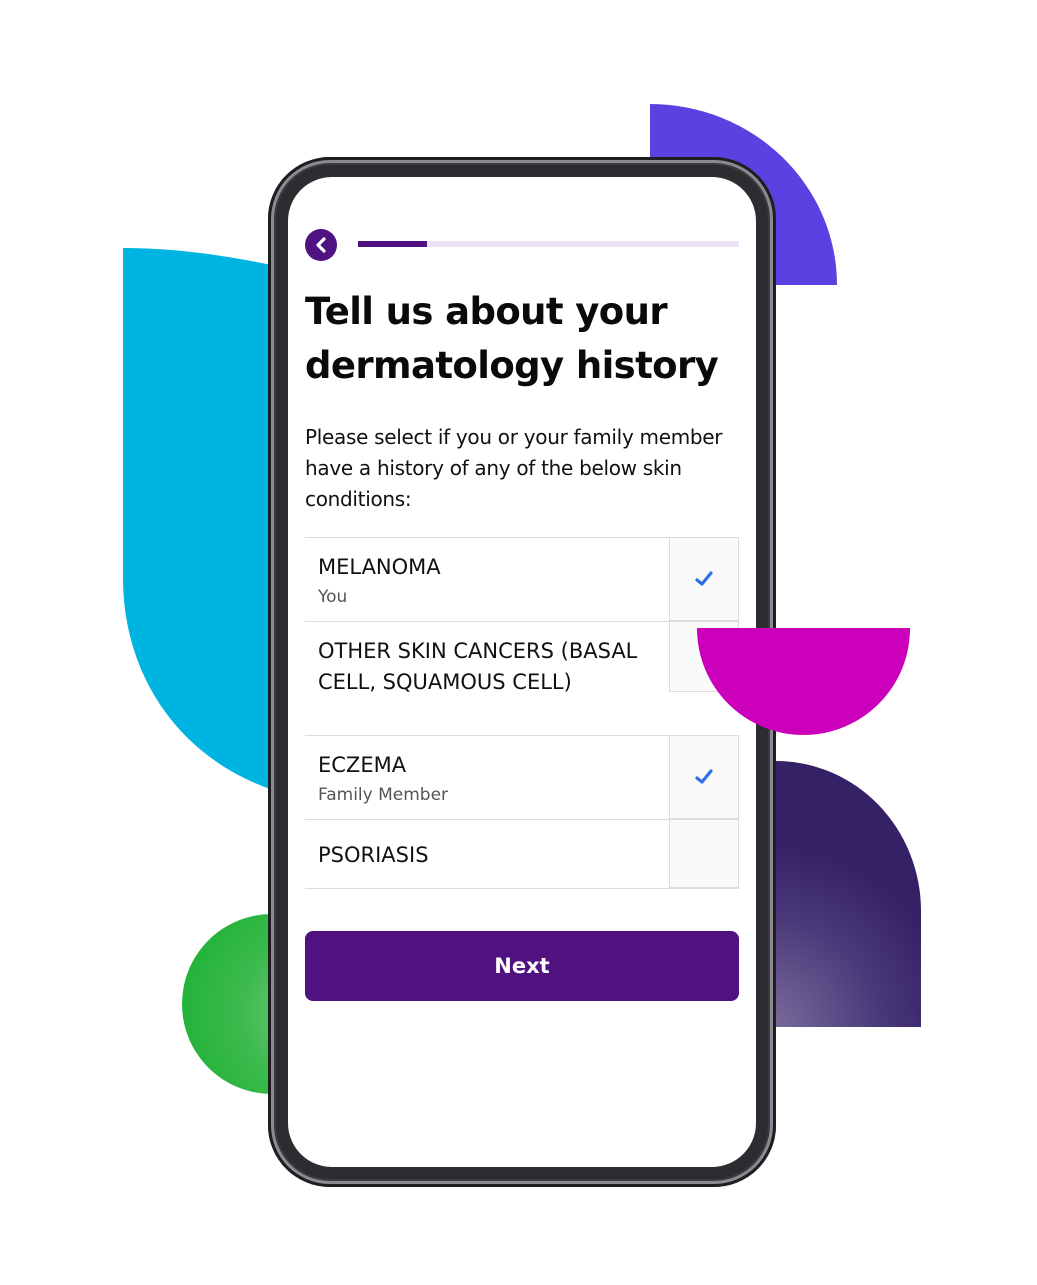  Describe the element at coordinates (392, 244) in the screenshot. I see `progress-fill` at that location.